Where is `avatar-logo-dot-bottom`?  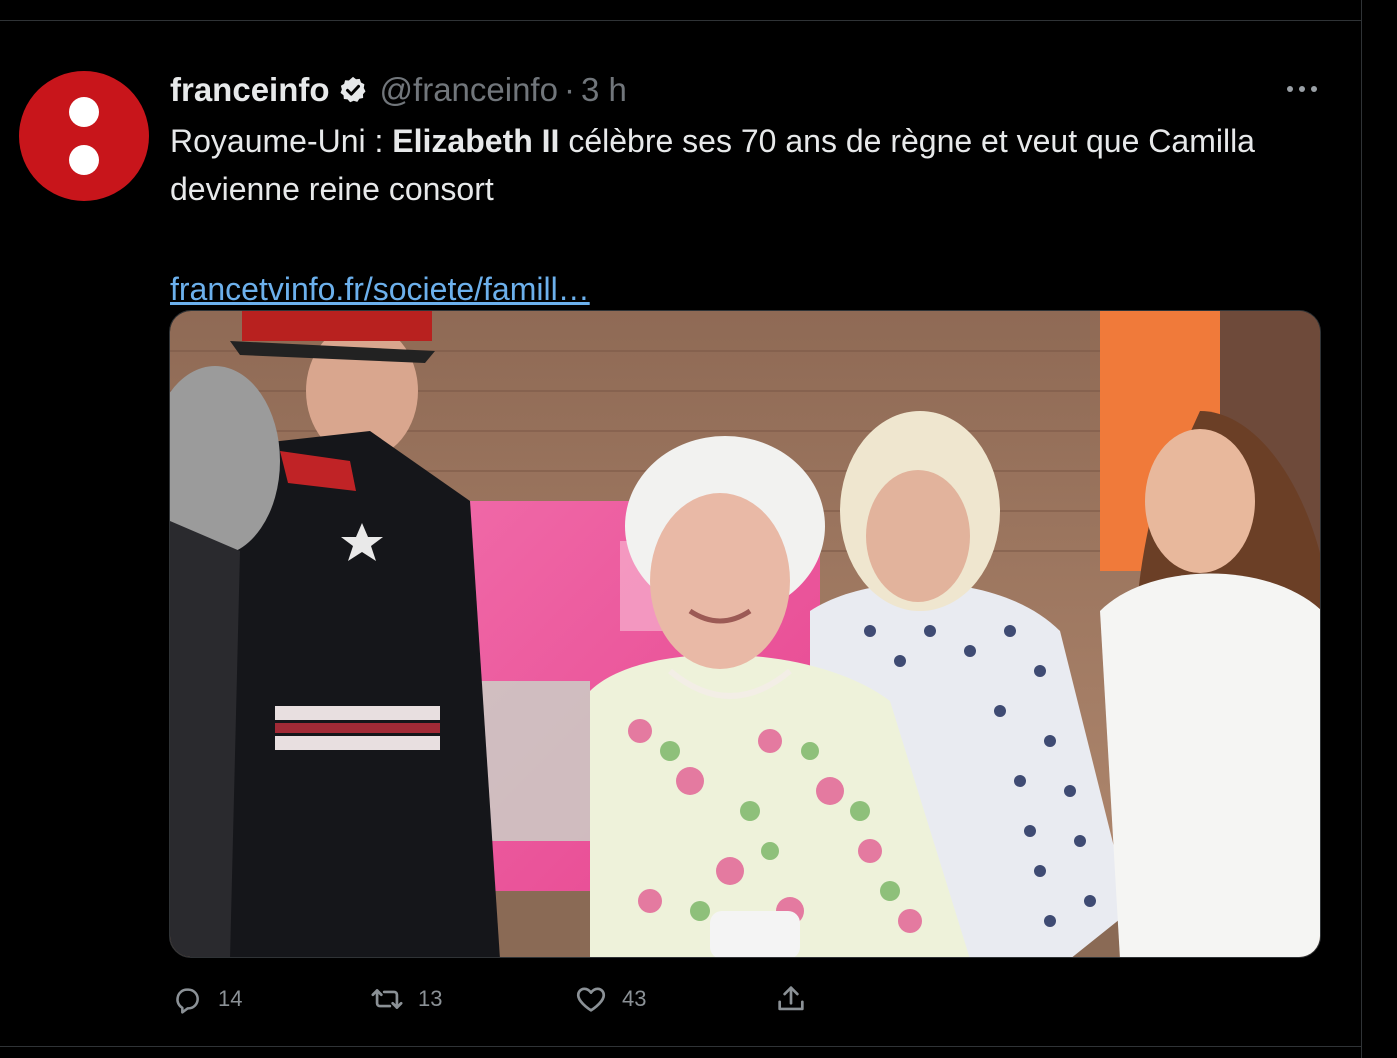 avatar-logo-dot-bottom is located at coordinates (84, 160).